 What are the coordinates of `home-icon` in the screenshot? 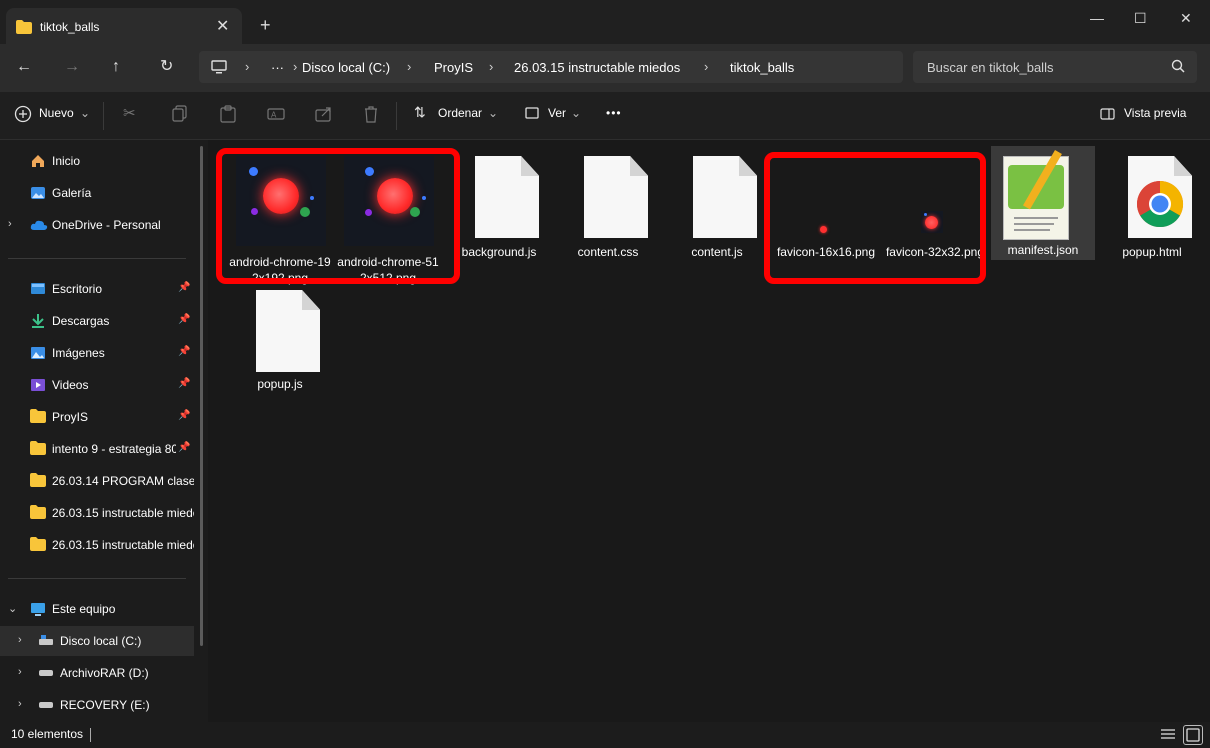 It's located at (38, 161).